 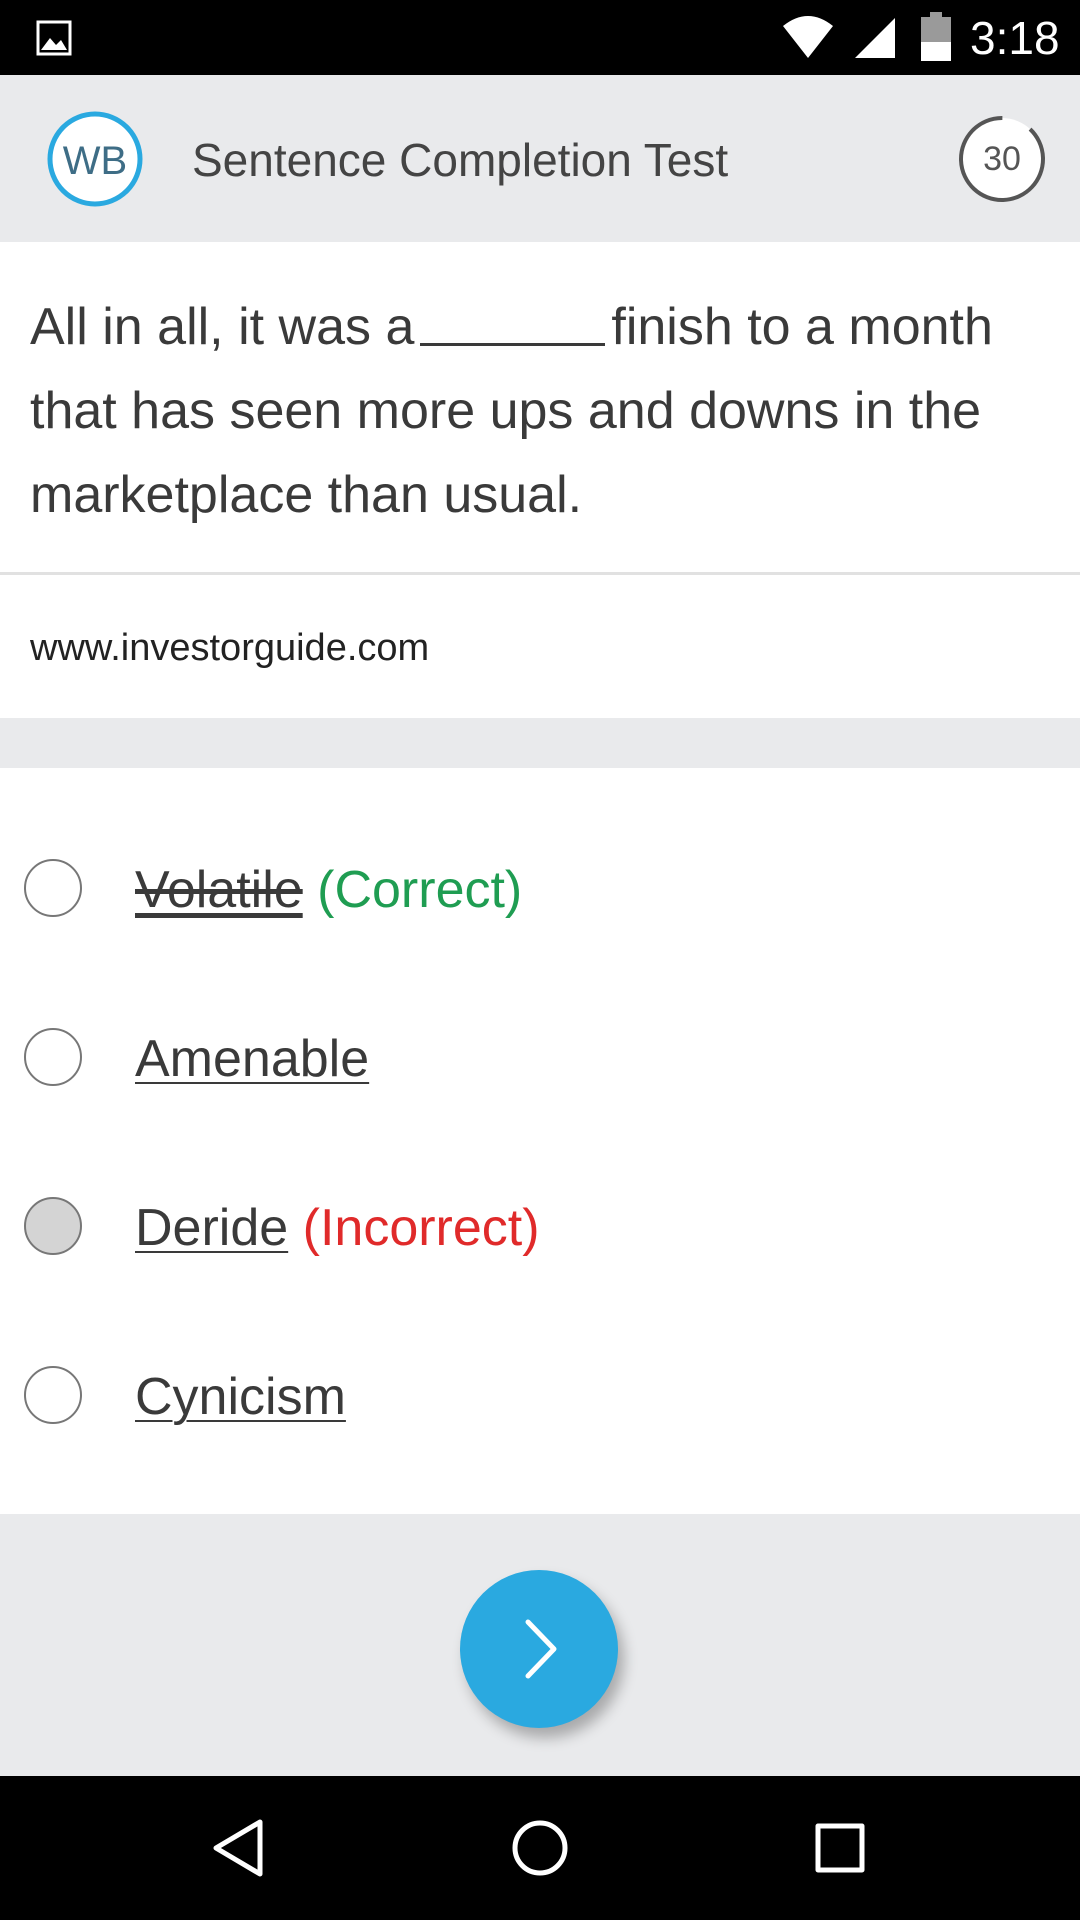 I want to click on status-time: 3:18, so click(x=1015, y=38).